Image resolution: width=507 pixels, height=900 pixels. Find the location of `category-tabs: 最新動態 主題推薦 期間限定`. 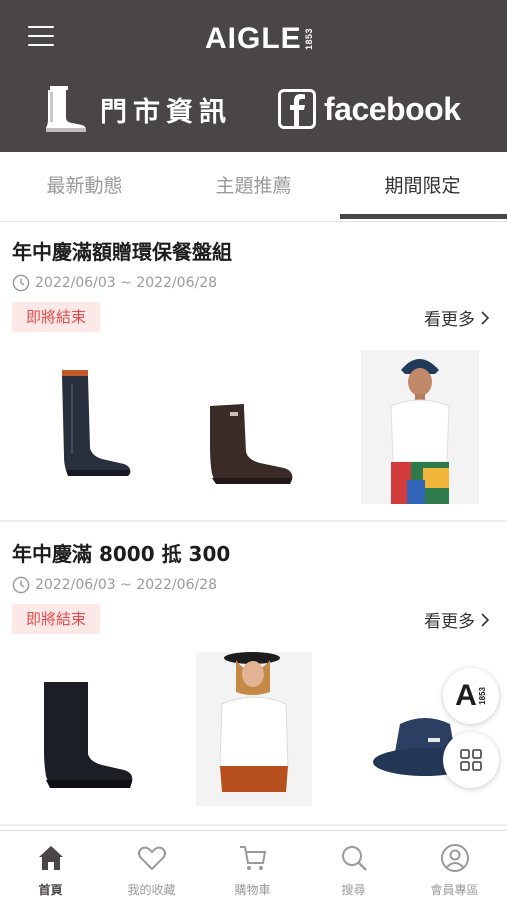

category-tabs: 最新動態 主題推薦 期間限定 is located at coordinates (253, 187).